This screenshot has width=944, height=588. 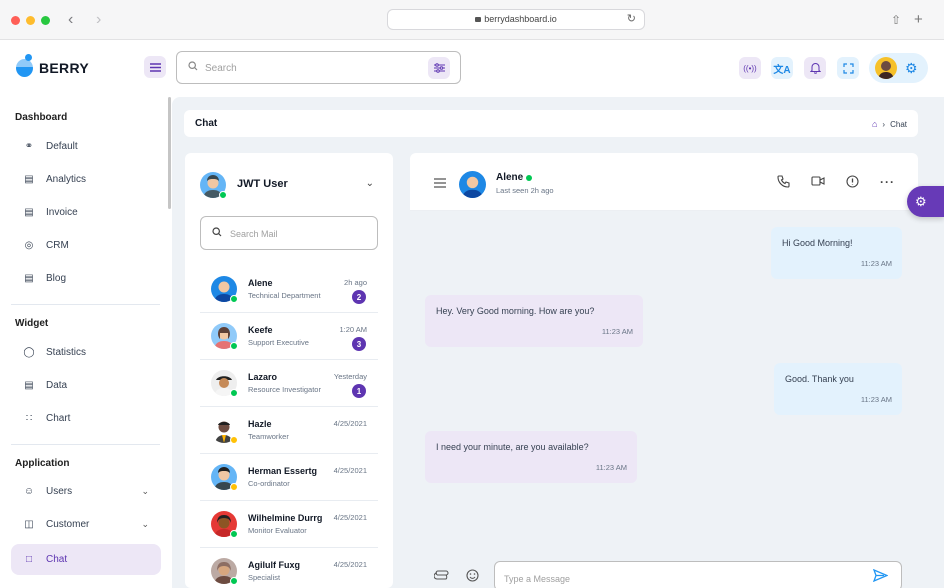 What do you see at coordinates (98, 20) in the screenshot?
I see `chevron-right-icon: ›` at bounding box center [98, 20].